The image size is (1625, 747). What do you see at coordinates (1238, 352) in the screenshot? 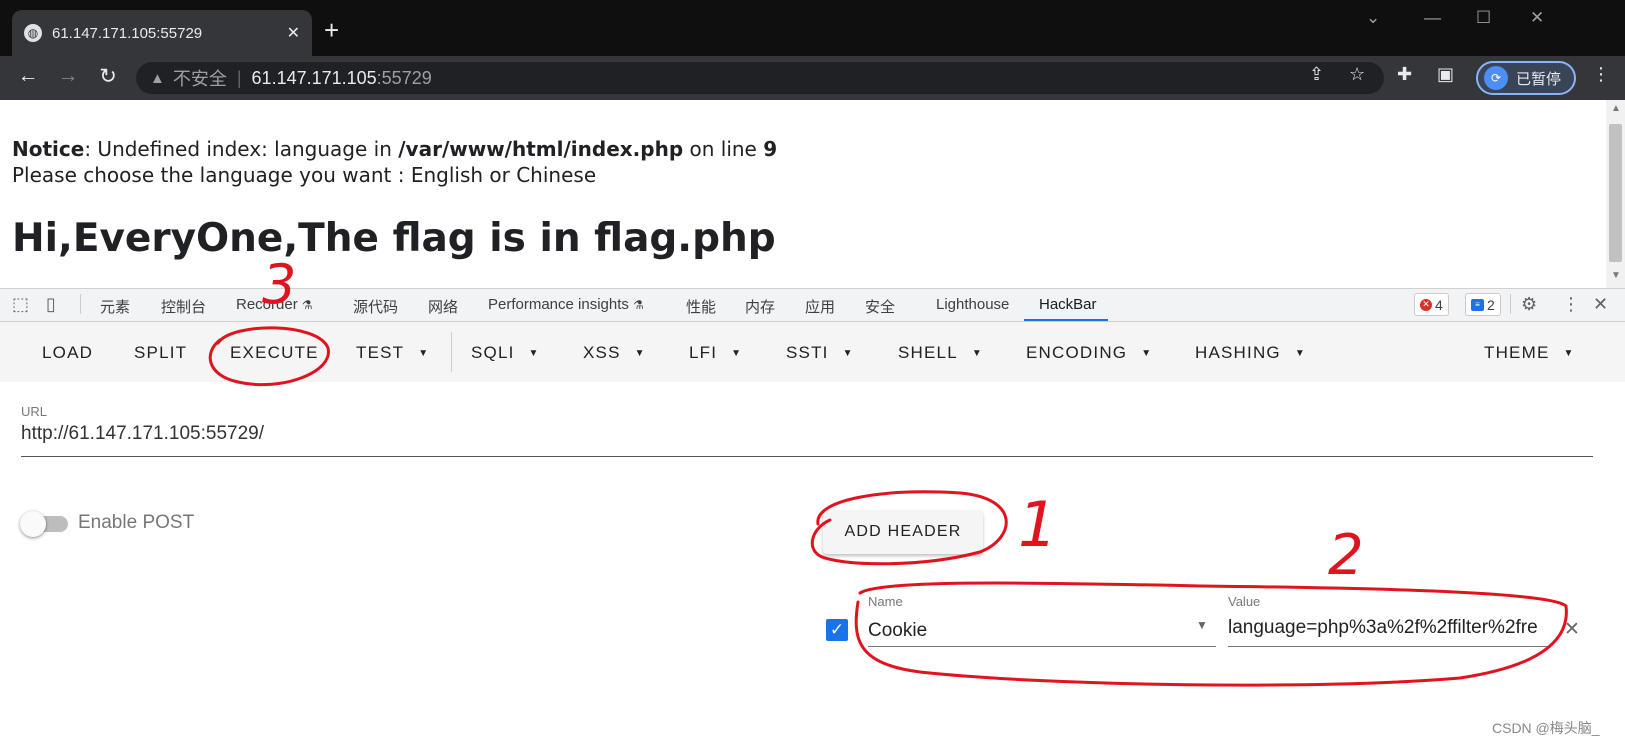
I see `hashing-label: HASHING` at bounding box center [1238, 352].